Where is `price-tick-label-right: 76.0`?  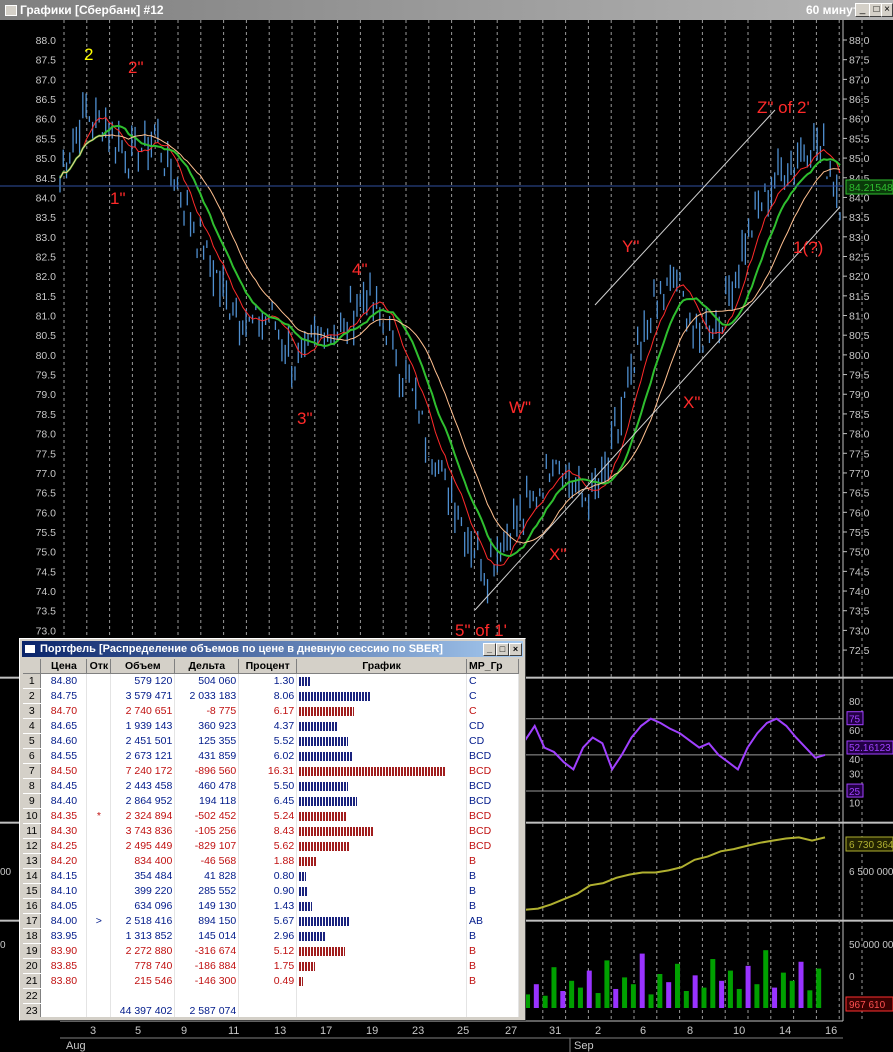 price-tick-label-right: 76.0 is located at coordinates (859, 513).